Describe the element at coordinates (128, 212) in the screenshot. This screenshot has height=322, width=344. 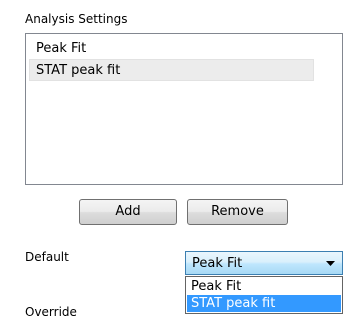
I see `add-button: Add` at that location.